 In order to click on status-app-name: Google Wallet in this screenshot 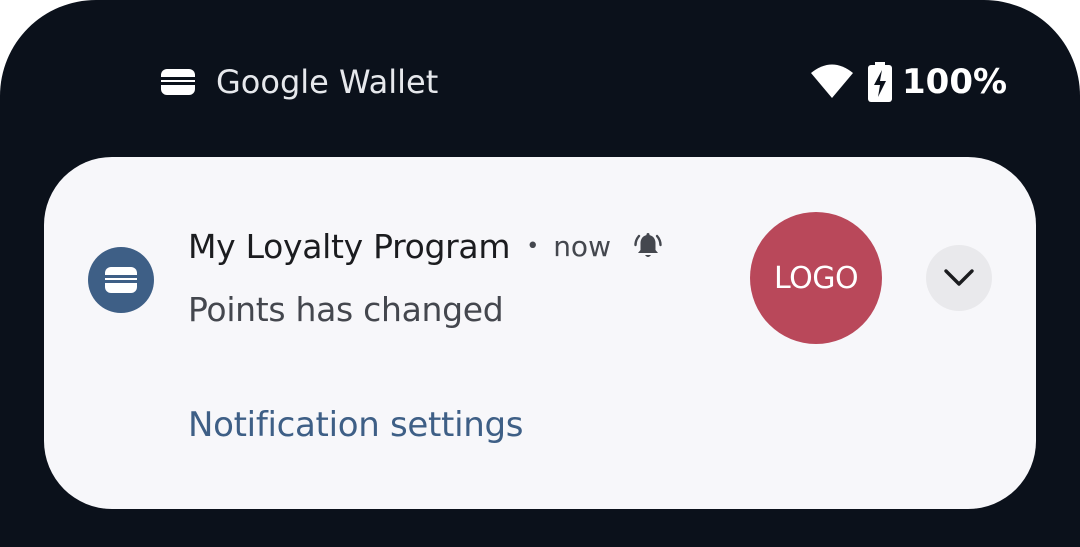, I will do `click(327, 82)`.